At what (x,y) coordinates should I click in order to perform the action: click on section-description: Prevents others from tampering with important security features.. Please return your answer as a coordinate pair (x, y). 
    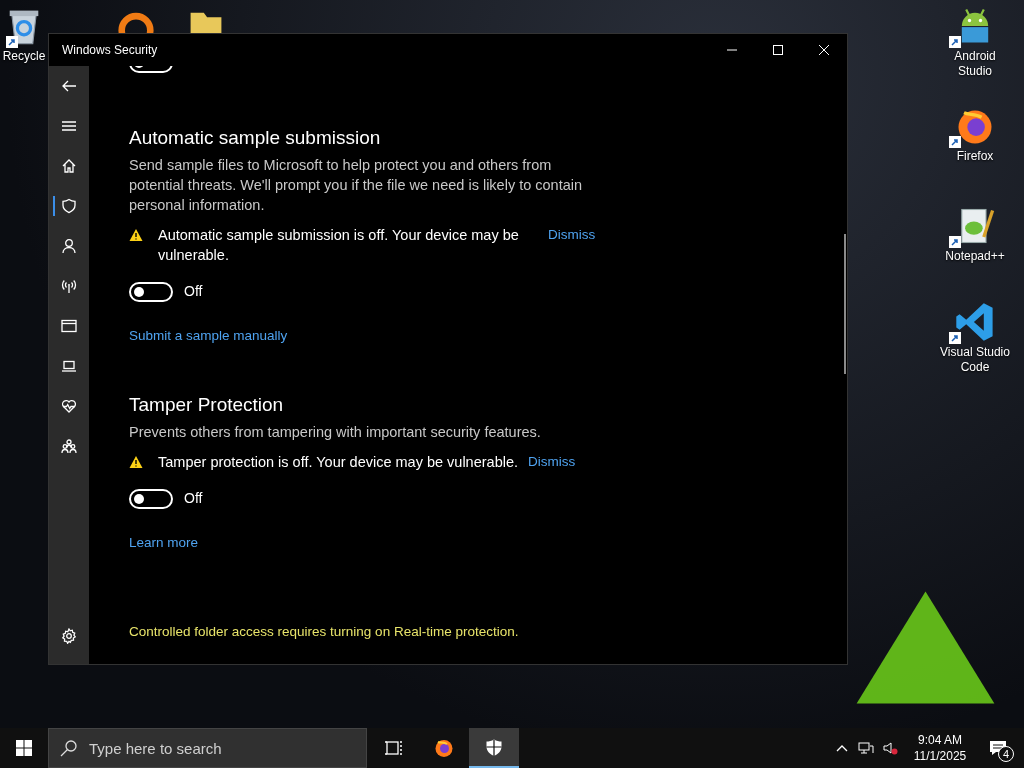
    Looking at the image, I should click on (335, 433).